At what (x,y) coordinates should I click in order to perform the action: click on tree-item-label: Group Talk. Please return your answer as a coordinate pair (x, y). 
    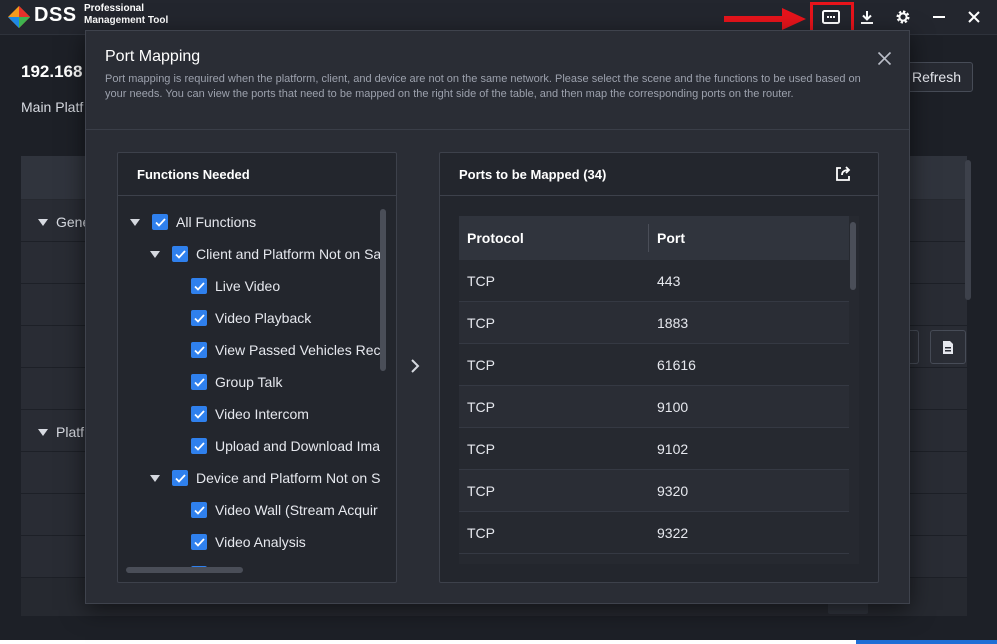
    Looking at the image, I should click on (249, 382).